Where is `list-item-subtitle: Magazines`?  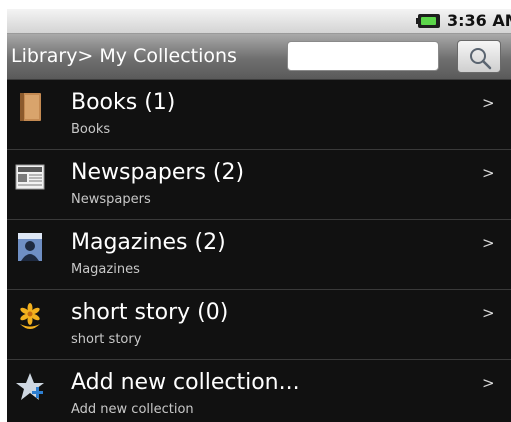
list-item-subtitle: Magazines is located at coordinates (105, 269).